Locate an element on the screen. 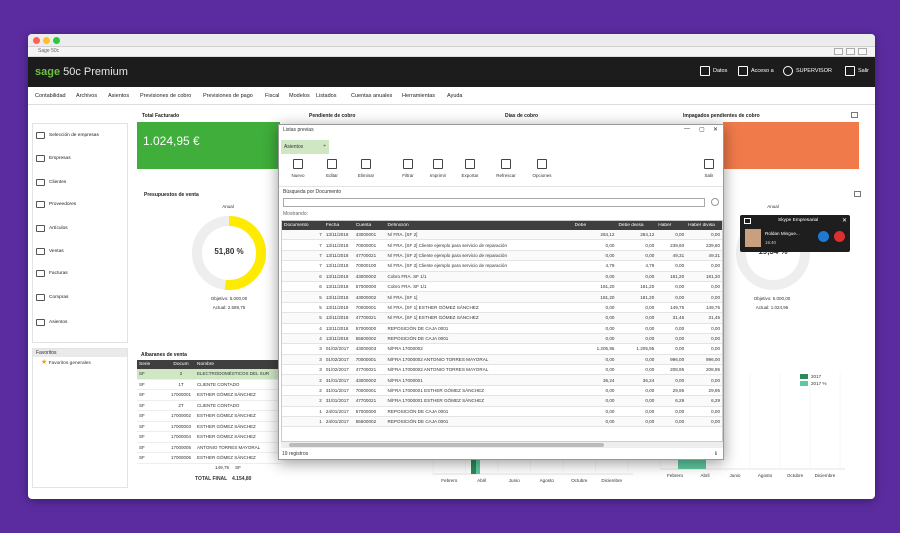 The height and width of the screenshot is (533, 900). toolbar-editar-button: Editar is located at coordinates (332, 168).